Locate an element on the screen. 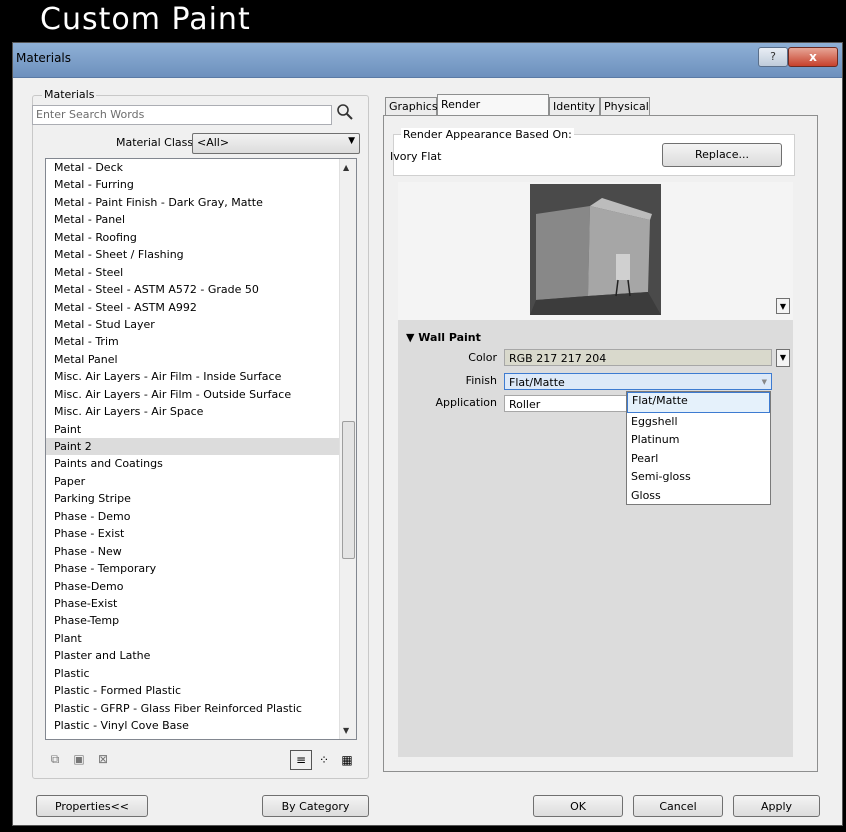 The width and height of the screenshot is (846, 832). list-item: Phase - Temporary is located at coordinates (201, 568).